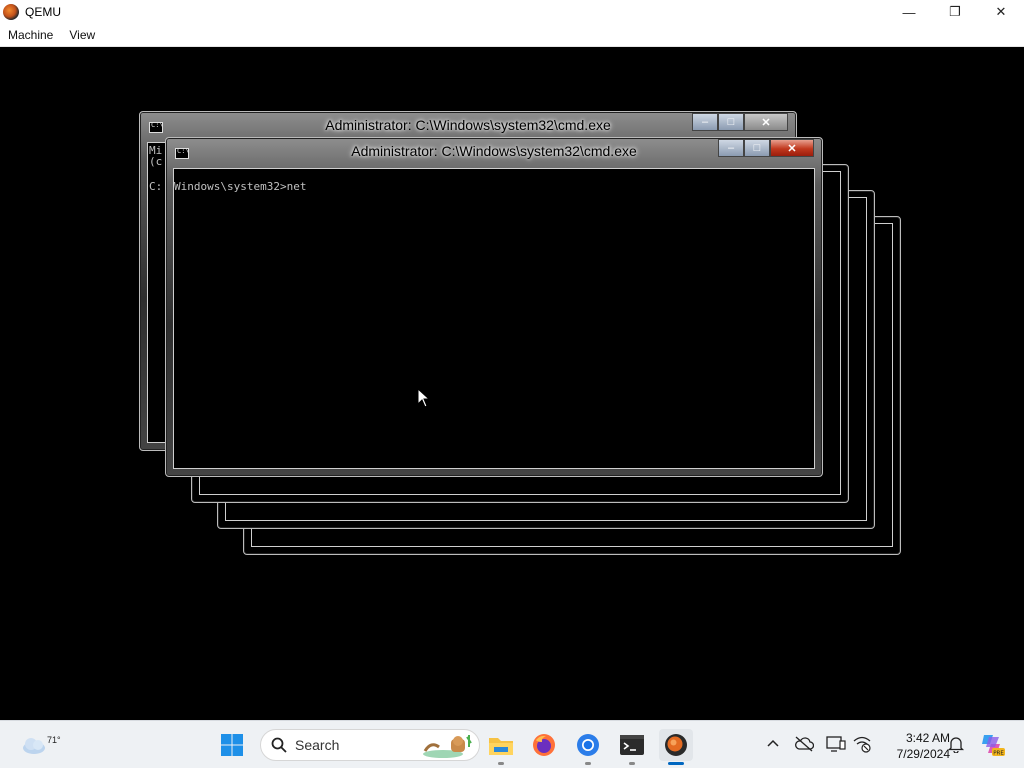 The height and width of the screenshot is (768, 1024). What do you see at coordinates (34, 746) in the screenshot?
I see `weather-cloud-icon` at bounding box center [34, 746].